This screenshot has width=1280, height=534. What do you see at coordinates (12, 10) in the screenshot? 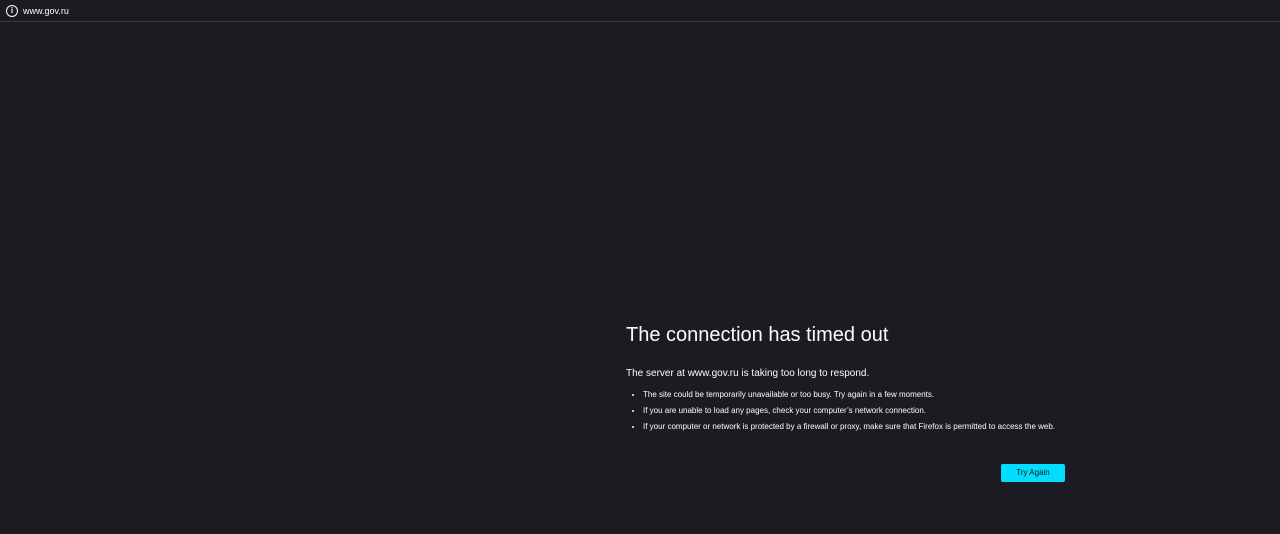
I see `info-icon: i` at bounding box center [12, 10].